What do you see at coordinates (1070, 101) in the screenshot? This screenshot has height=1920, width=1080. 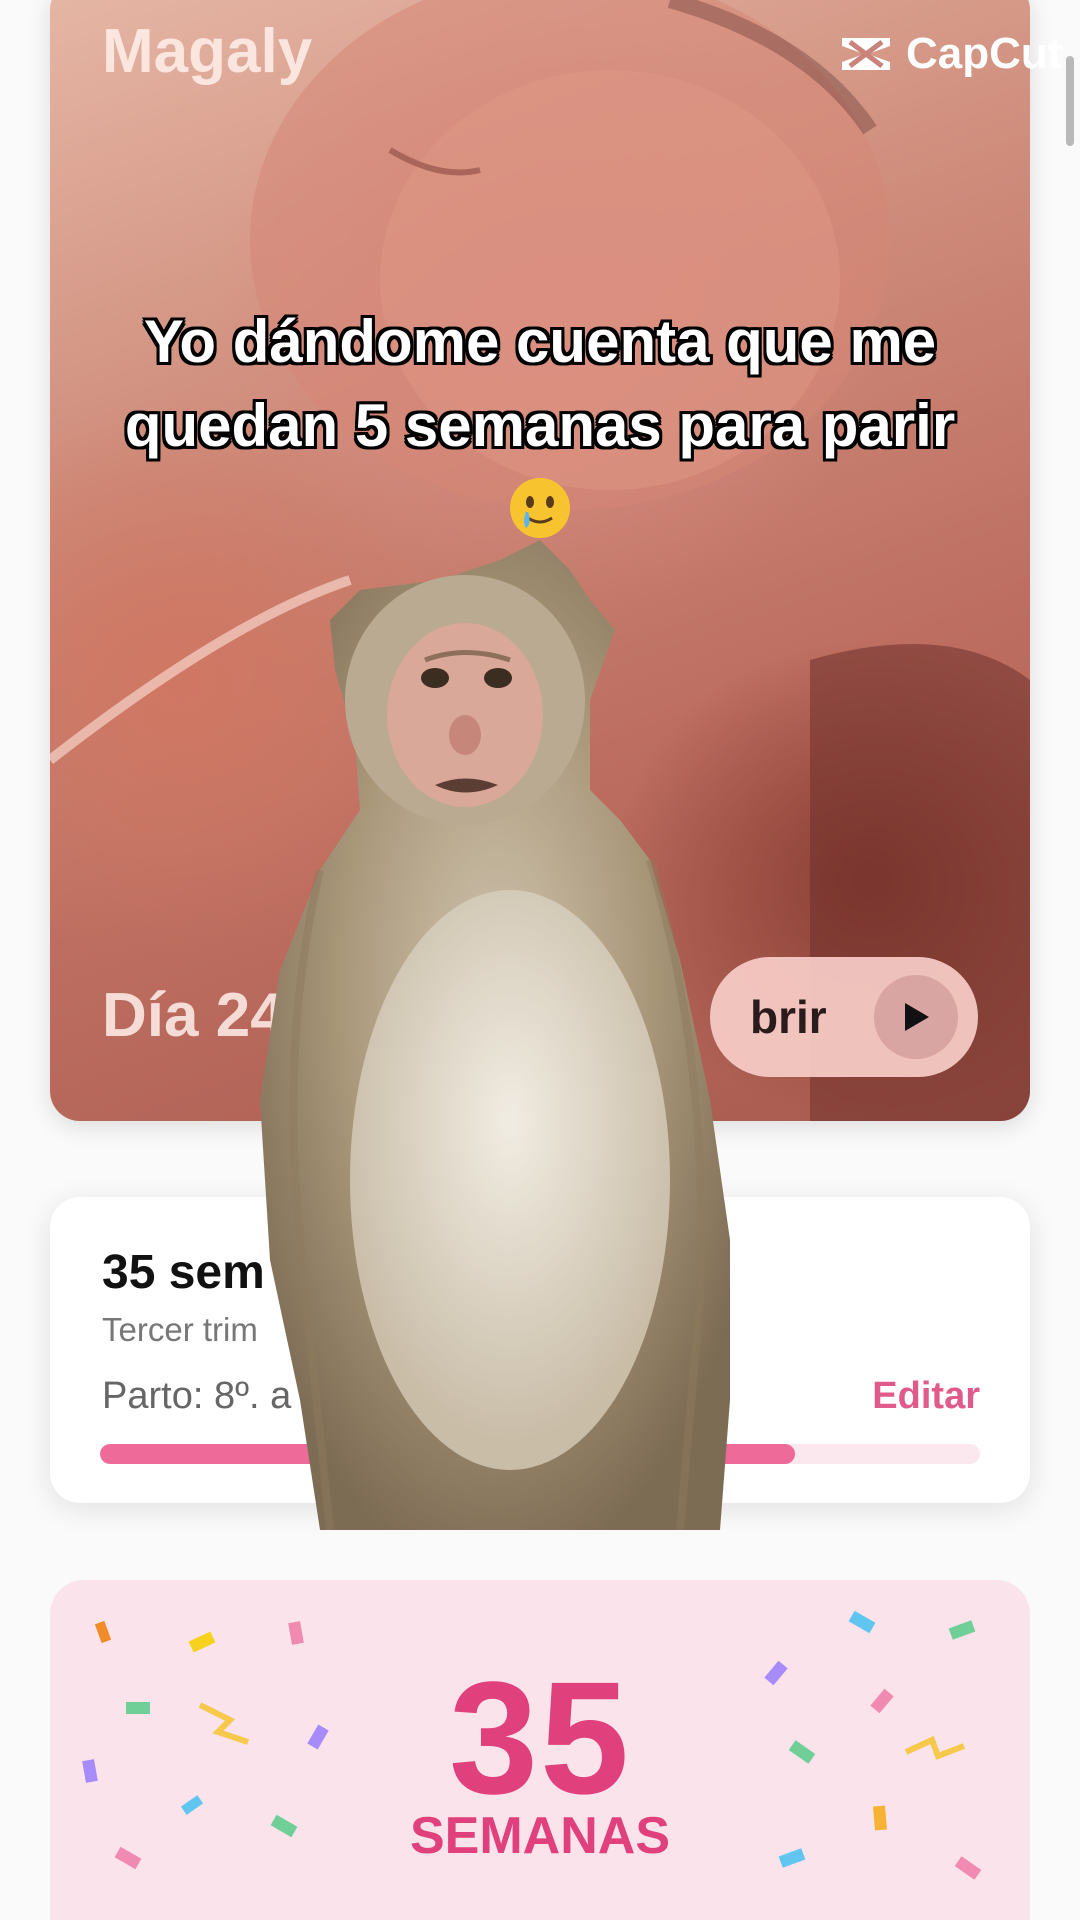 I see `scrollbar` at bounding box center [1070, 101].